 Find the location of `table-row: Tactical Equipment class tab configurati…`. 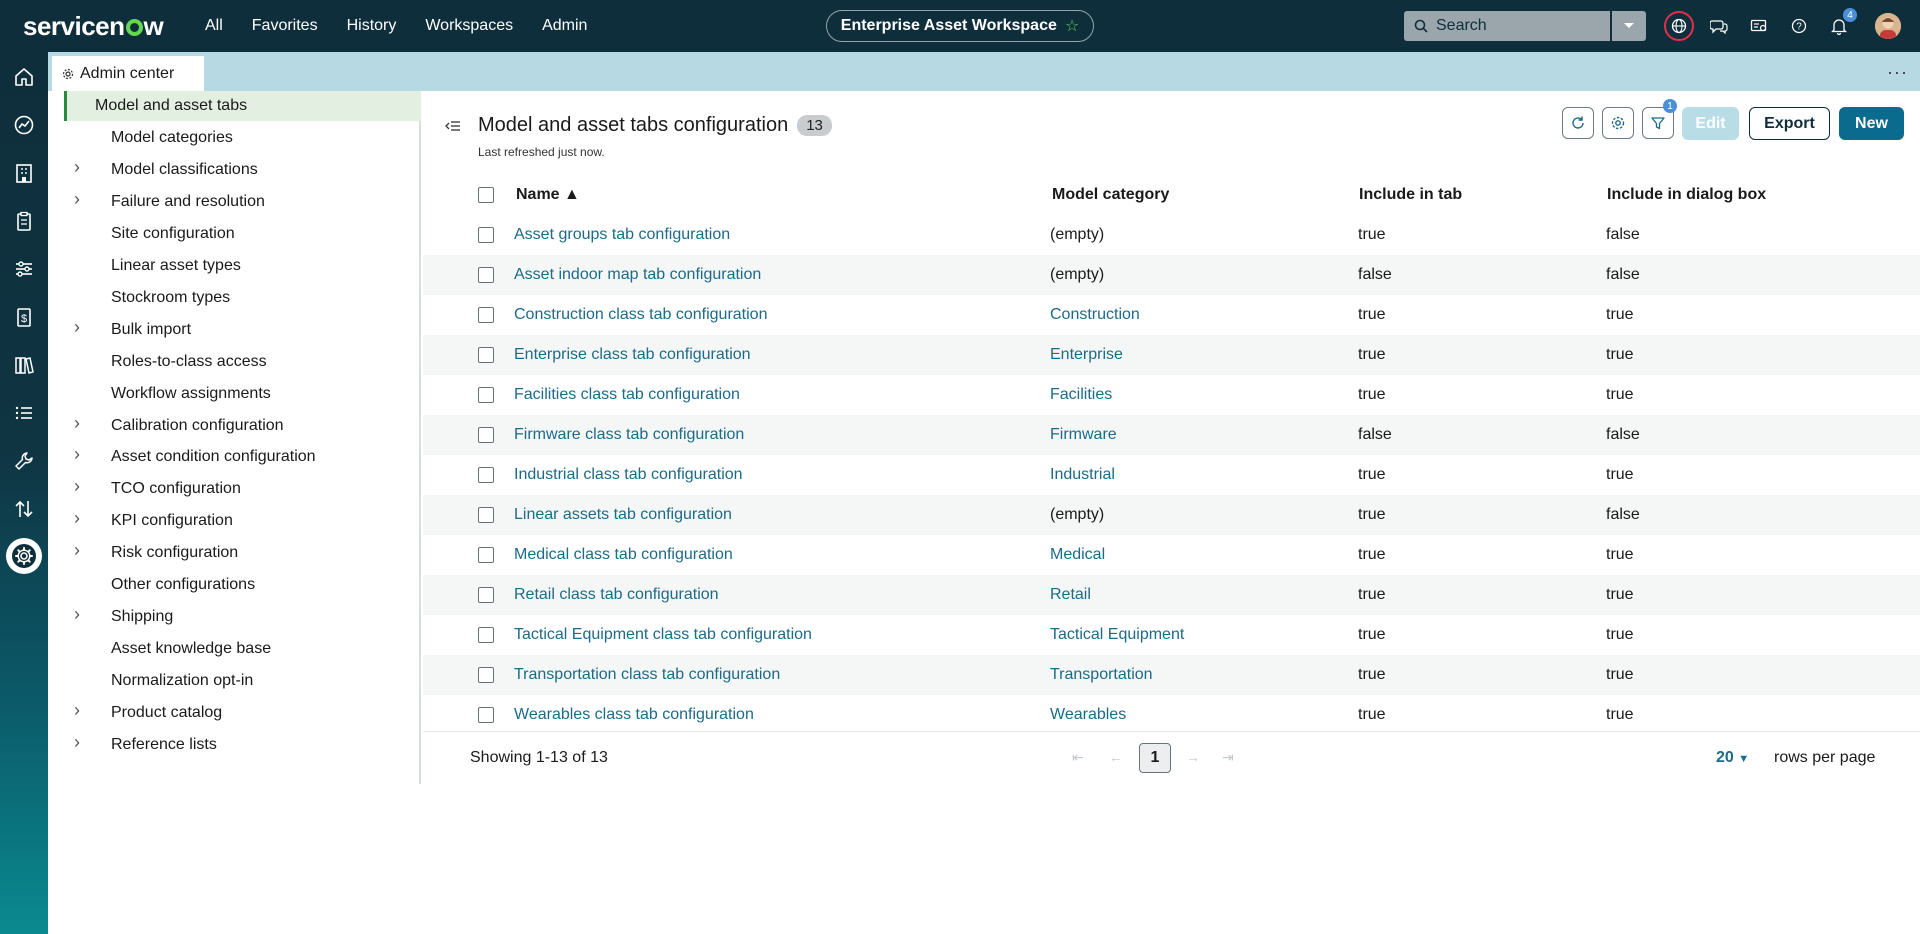

table-row: Tactical Equipment class tab configurati… is located at coordinates (1171, 635).